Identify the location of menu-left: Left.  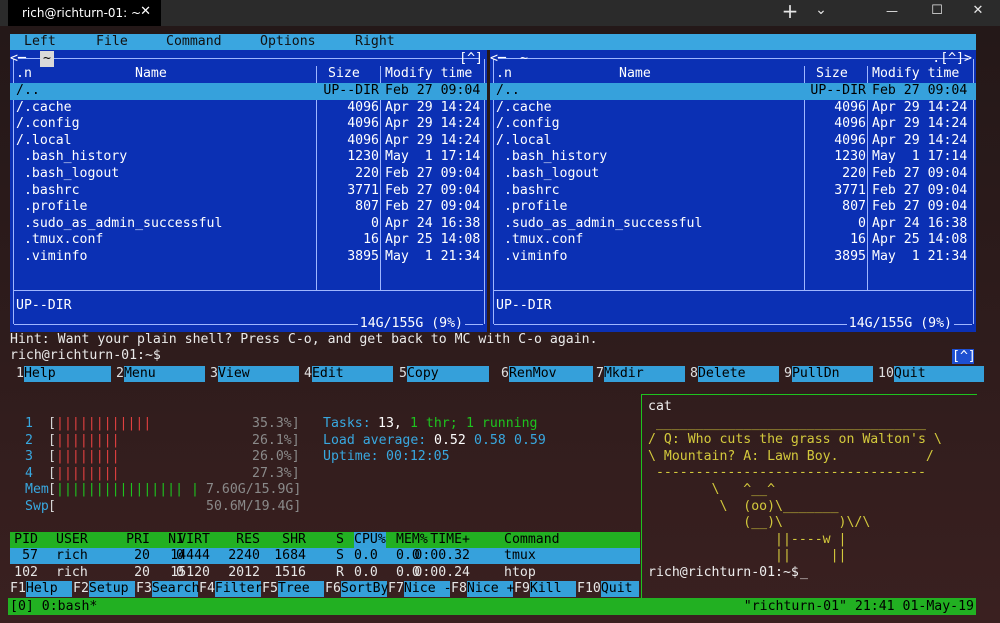
(40, 42).